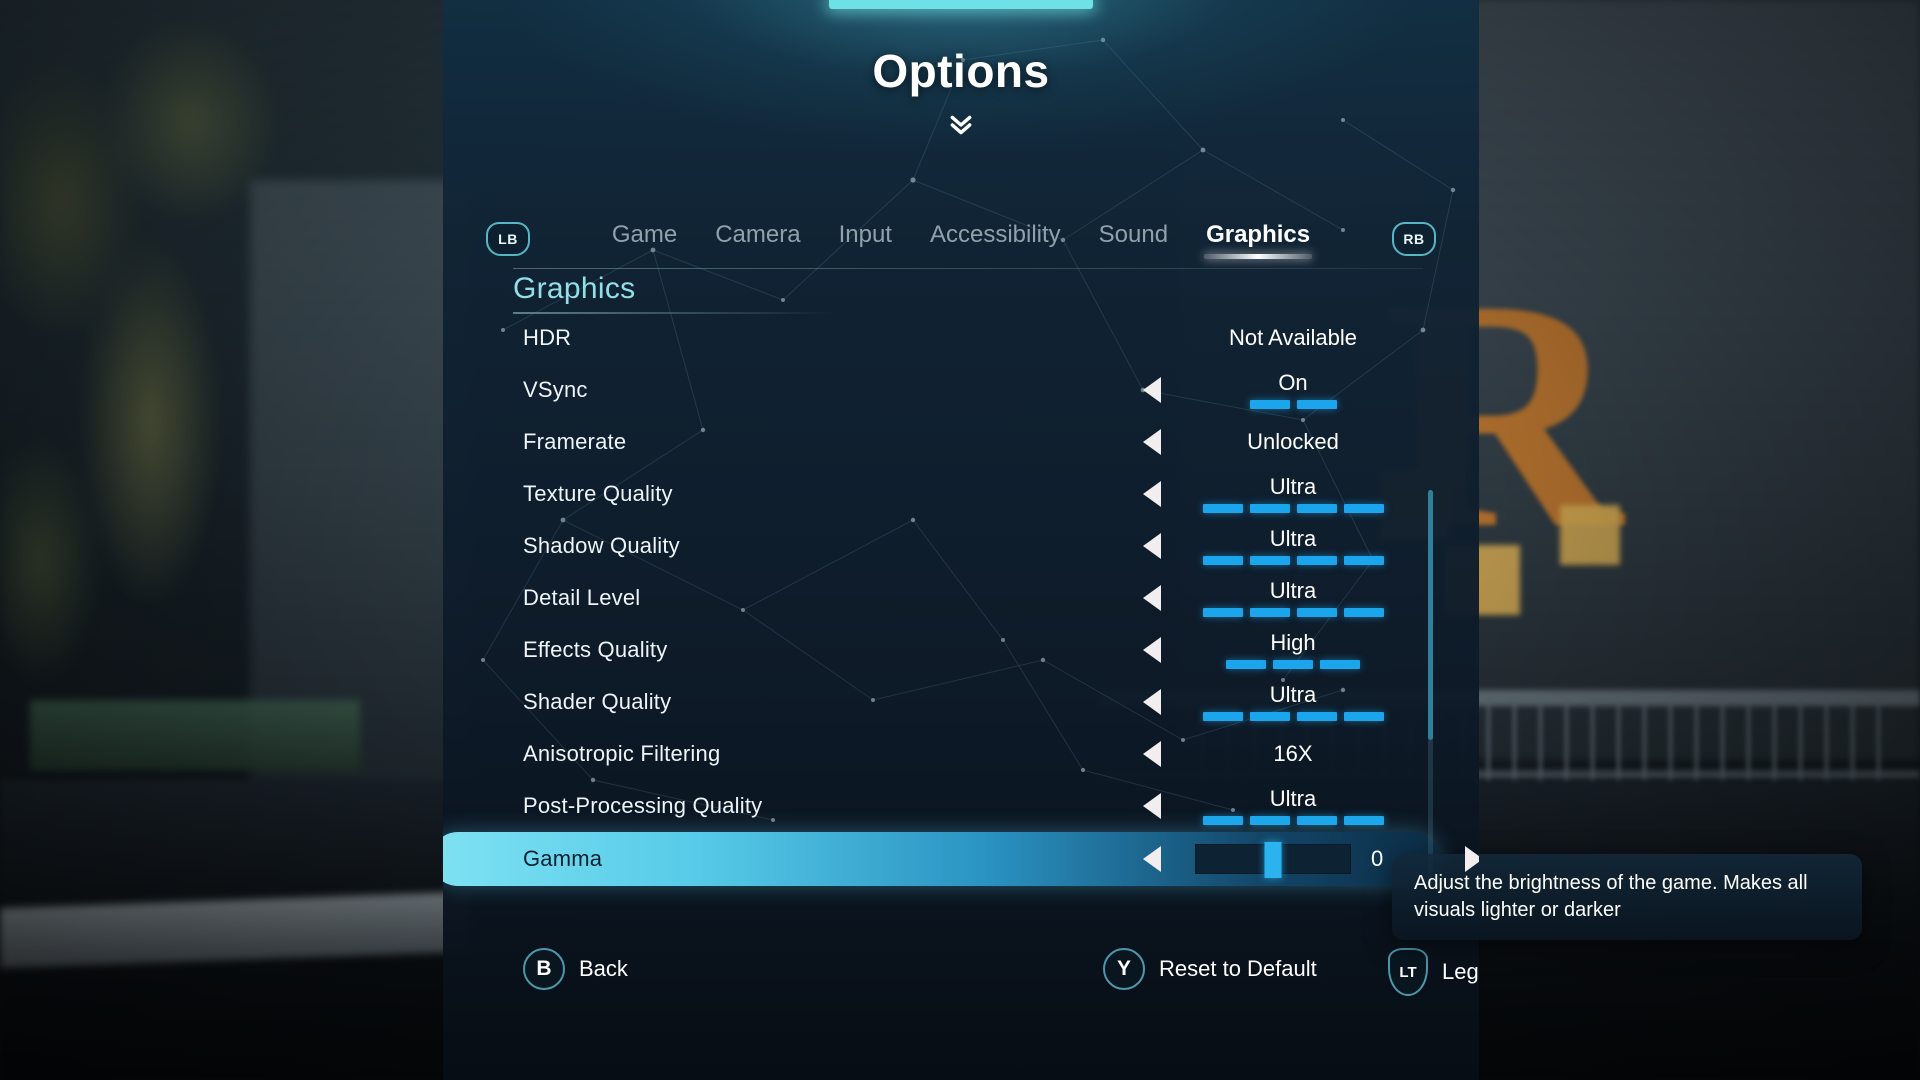  I want to click on button-glyph-b-label: B, so click(544, 968).